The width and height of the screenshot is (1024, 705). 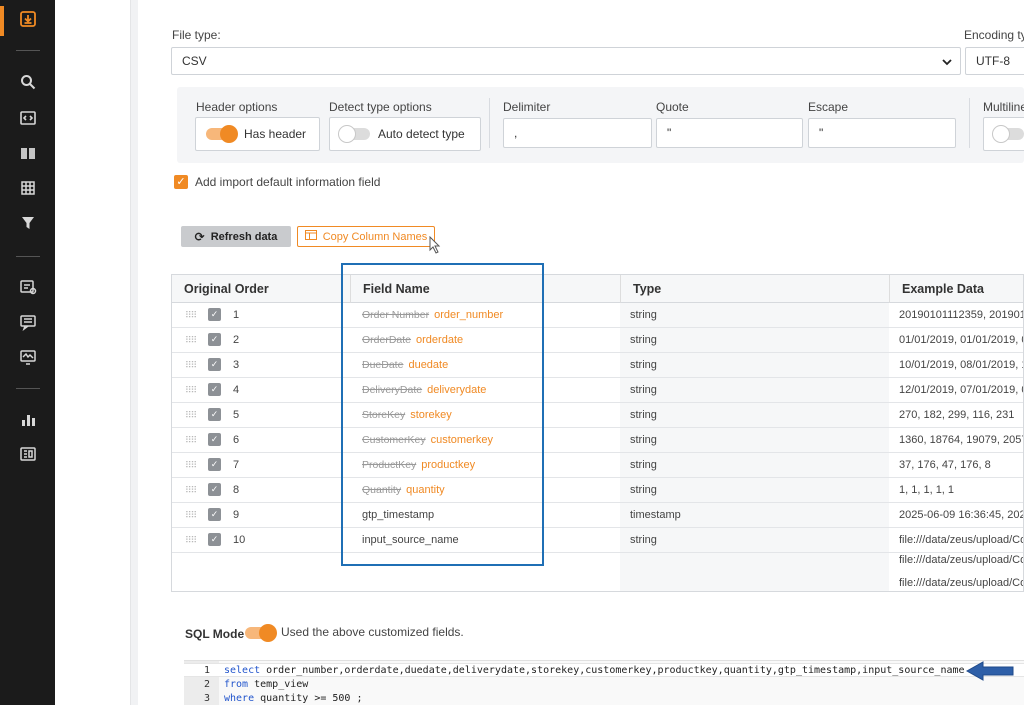 I want to click on columns-icon, so click(x=310, y=236).